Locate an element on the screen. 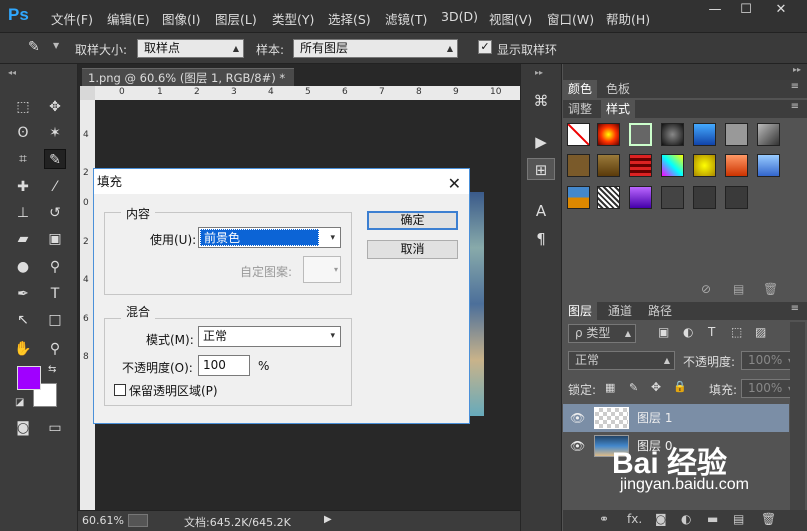 This screenshot has width=807, height=531. lock-position-icon: ✥ is located at coordinates (656, 387).